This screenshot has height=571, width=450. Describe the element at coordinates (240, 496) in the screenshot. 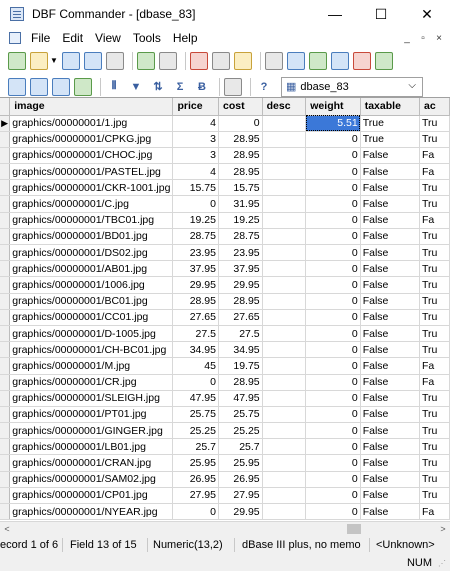

I see `cell-cost: 27.95` at that location.